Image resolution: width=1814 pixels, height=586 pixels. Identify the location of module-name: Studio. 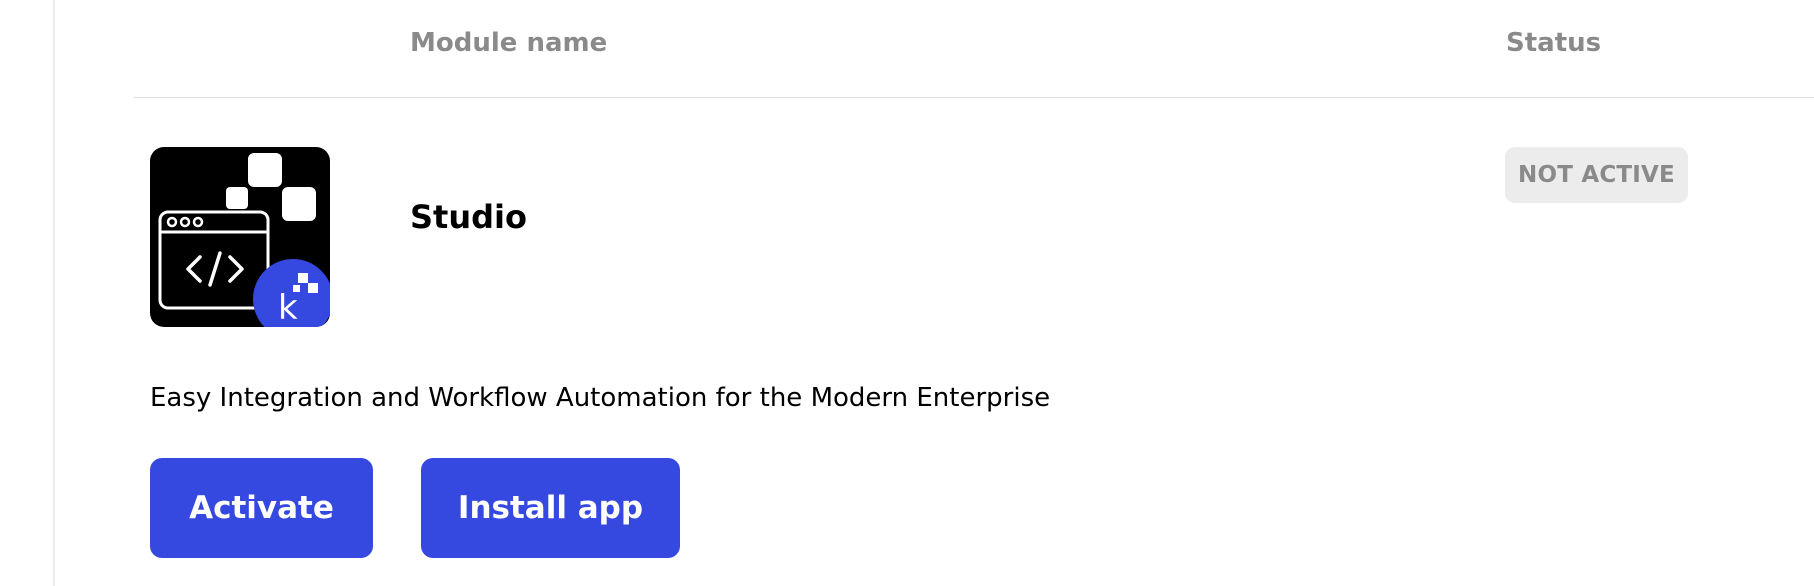
(468, 217).